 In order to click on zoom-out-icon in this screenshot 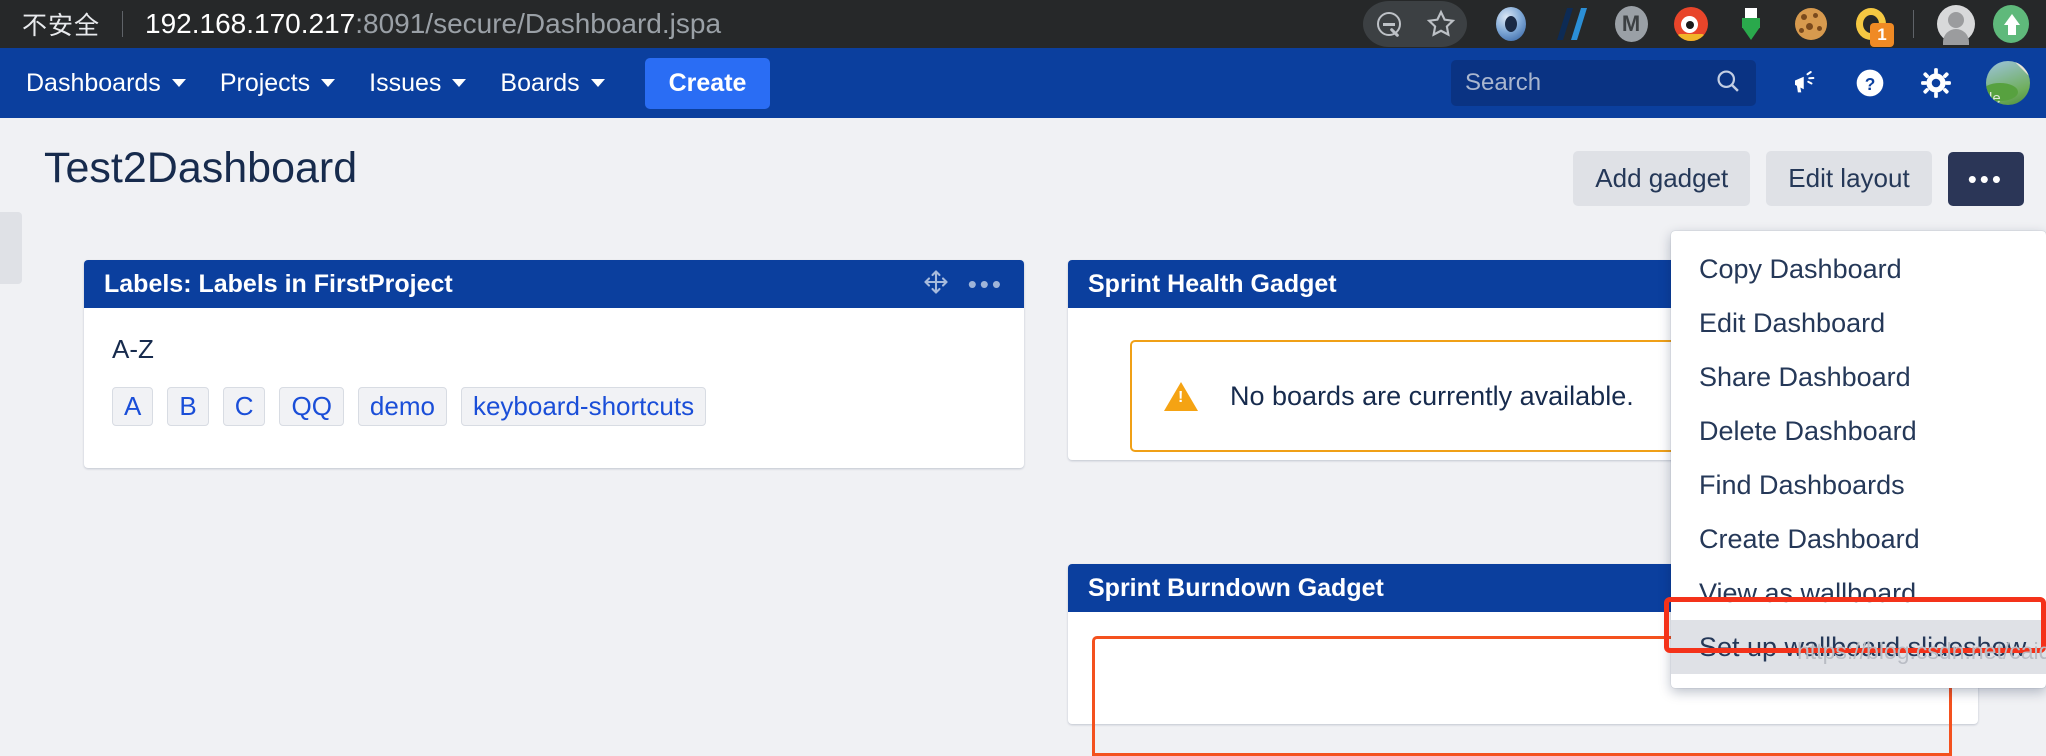, I will do `click(1389, 24)`.